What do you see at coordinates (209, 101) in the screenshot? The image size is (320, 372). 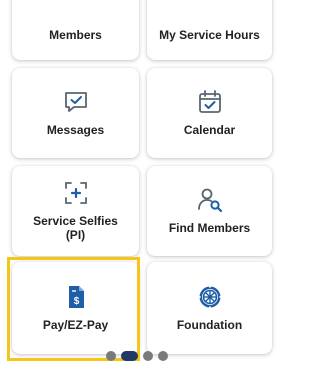 I see `calendar-check-icon` at bounding box center [209, 101].